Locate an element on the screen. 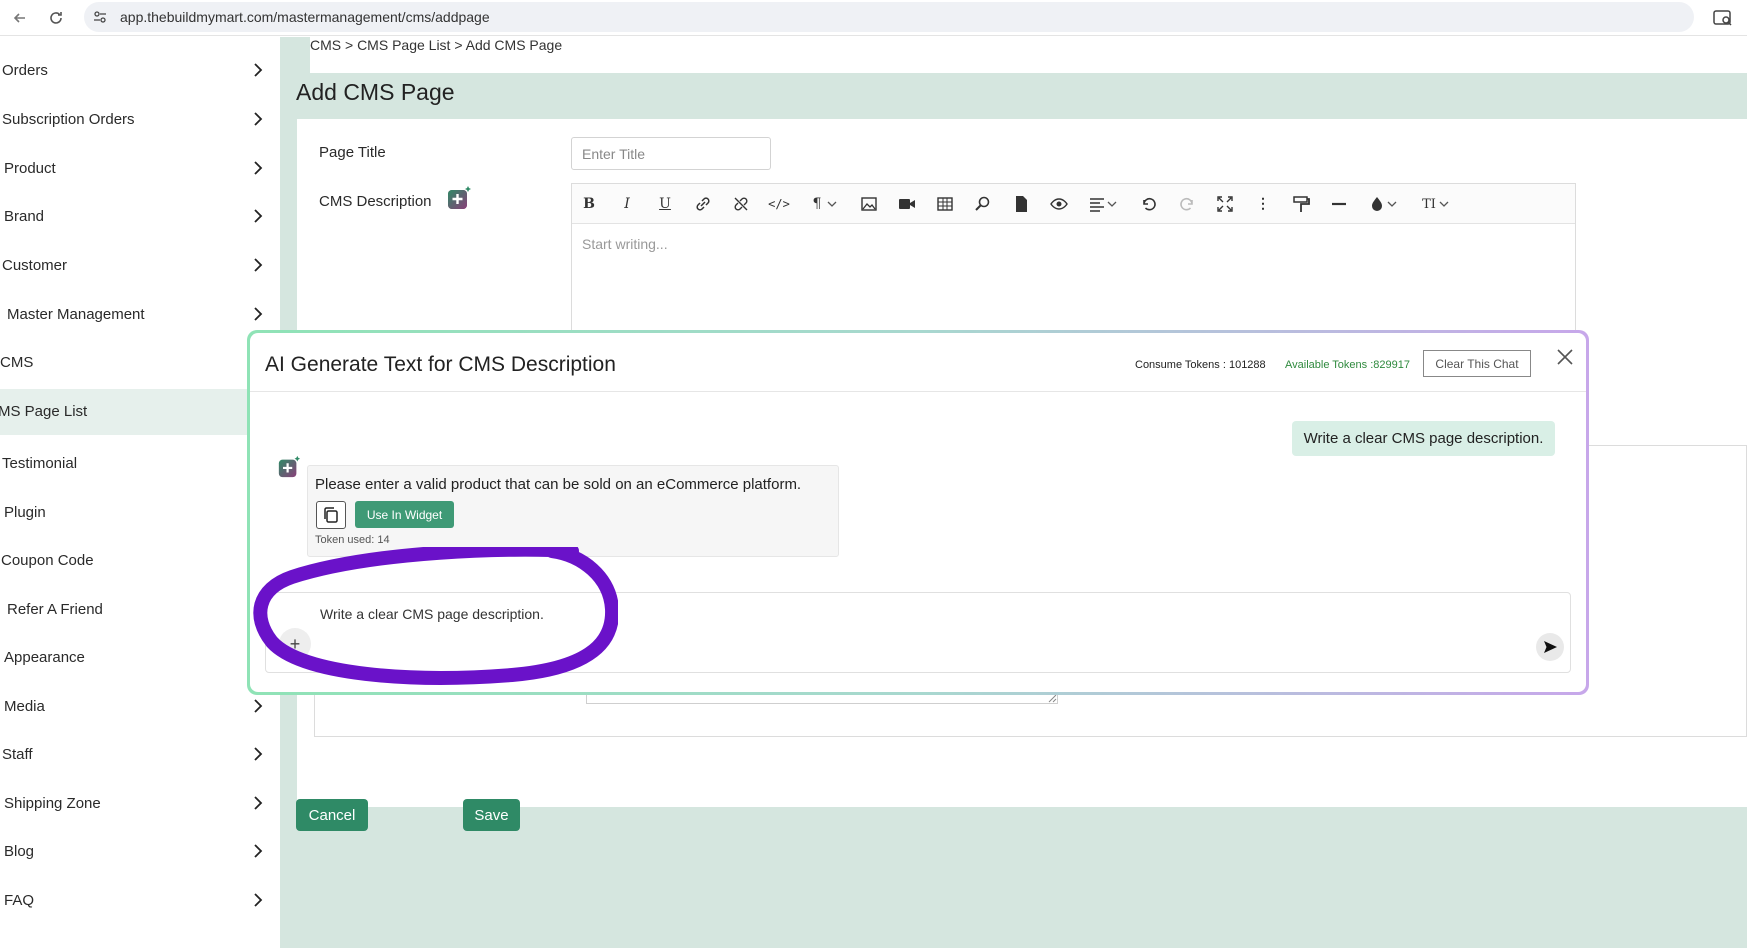 The width and height of the screenshot is (1747, 948). send-button is located at coordinates (1550, 647).